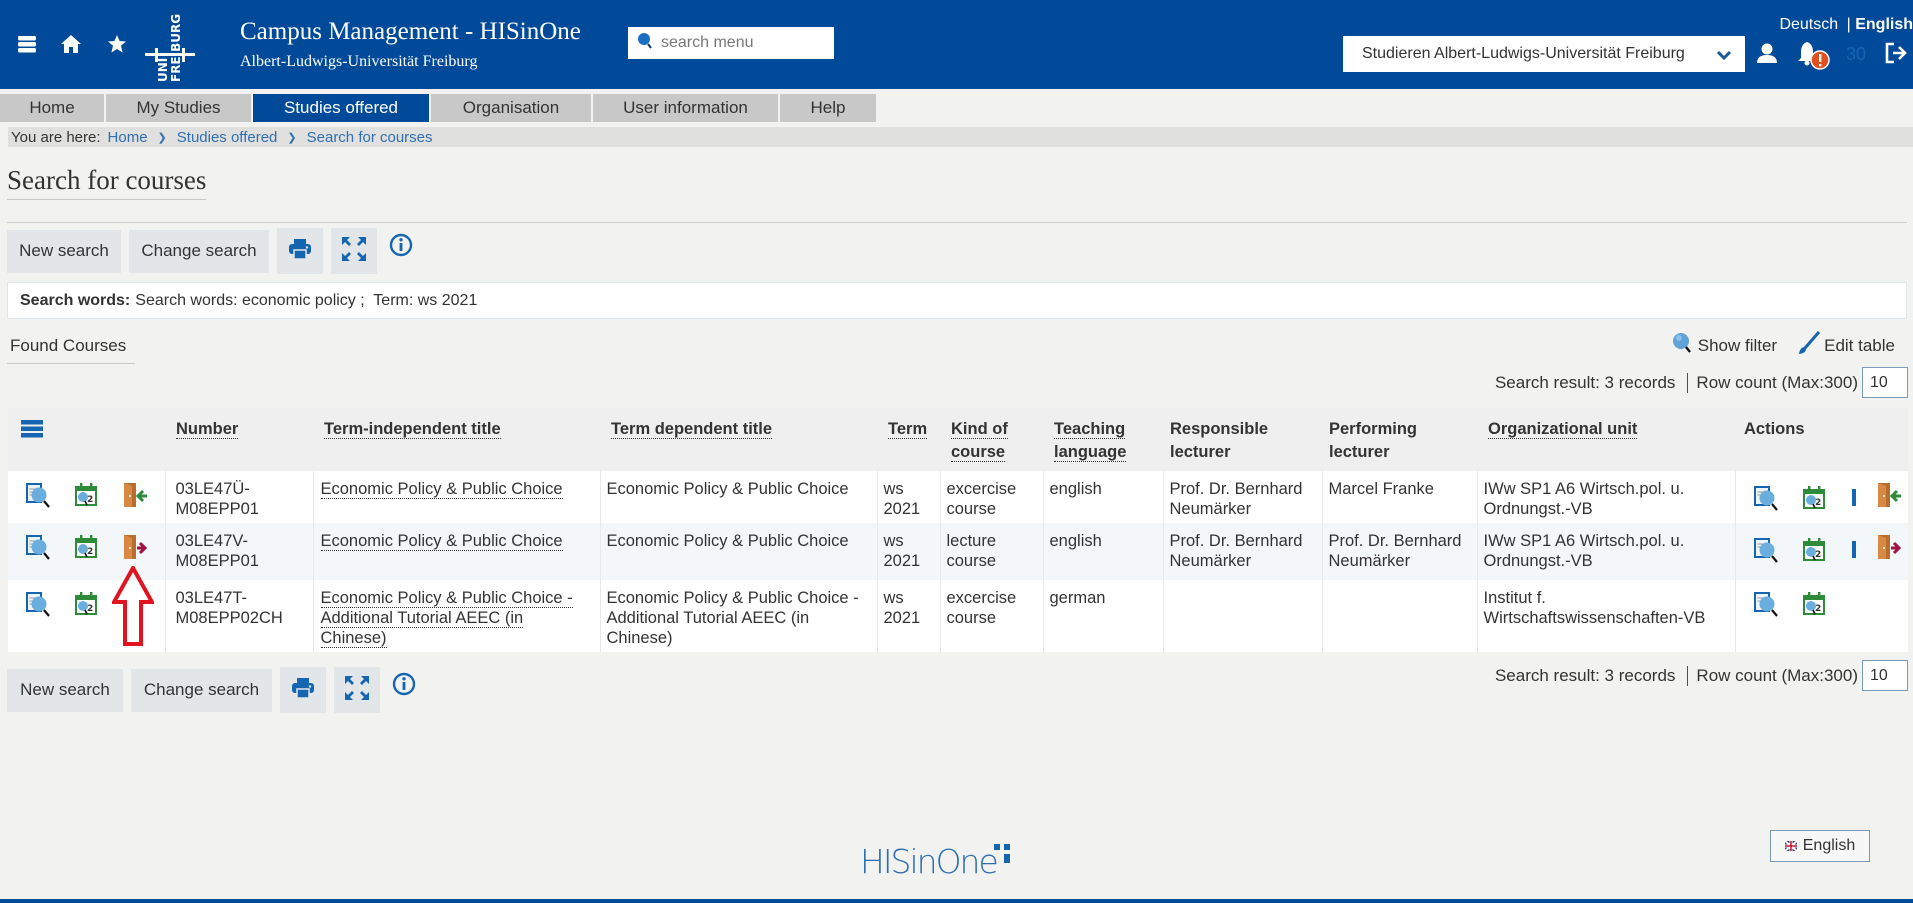 This screenshot has height=903, width=1913. Describe the element at coordinates (1846, 345) in the screenshot. I see `edit-table-link: Edit table` at that location.